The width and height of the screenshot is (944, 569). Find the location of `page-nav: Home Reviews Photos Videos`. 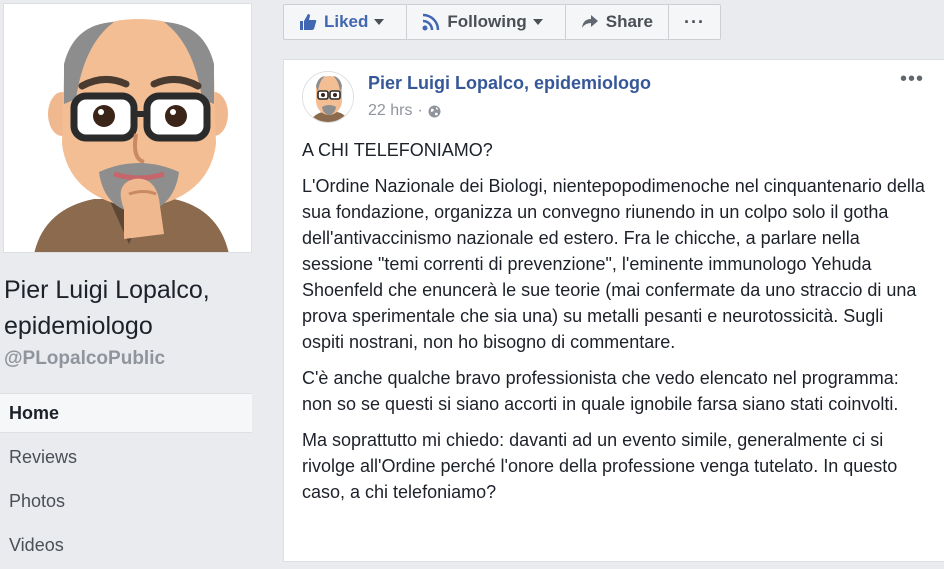

page-nav: Home Reviews Photos Videos is located at coordinates (126, 481).